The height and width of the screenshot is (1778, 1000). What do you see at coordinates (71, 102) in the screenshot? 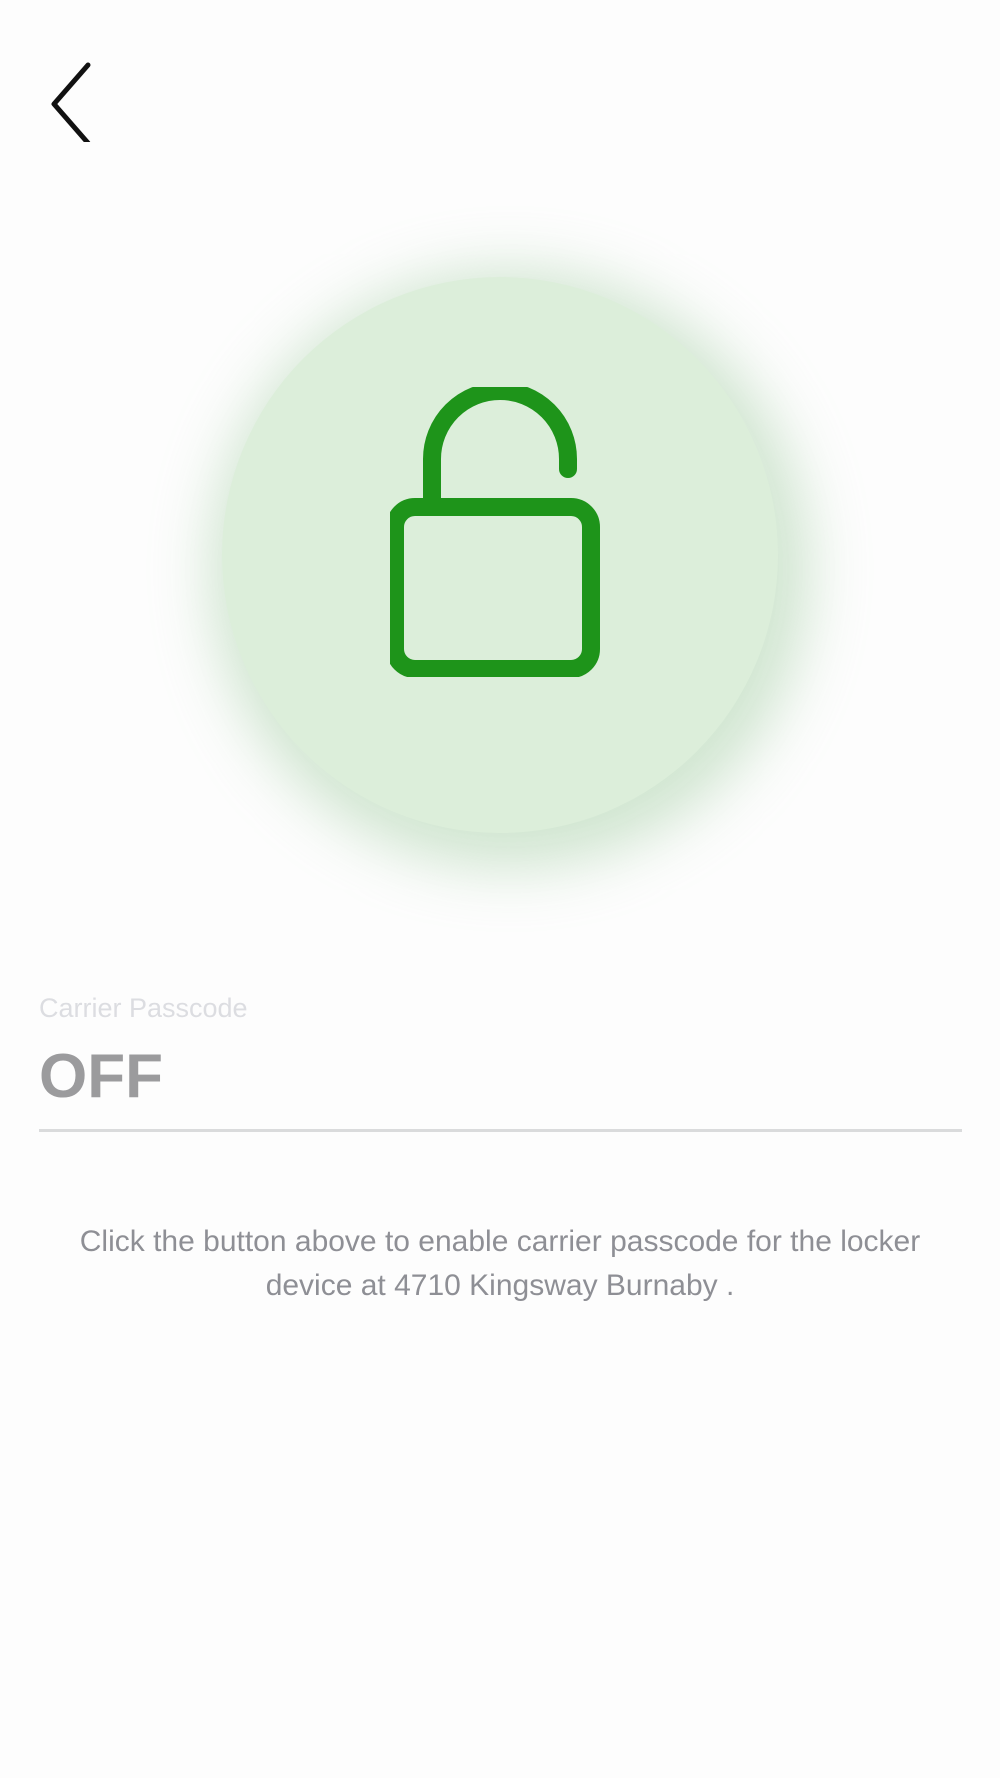
I see `chevron-left-icon` at bounding box center [71, 102].